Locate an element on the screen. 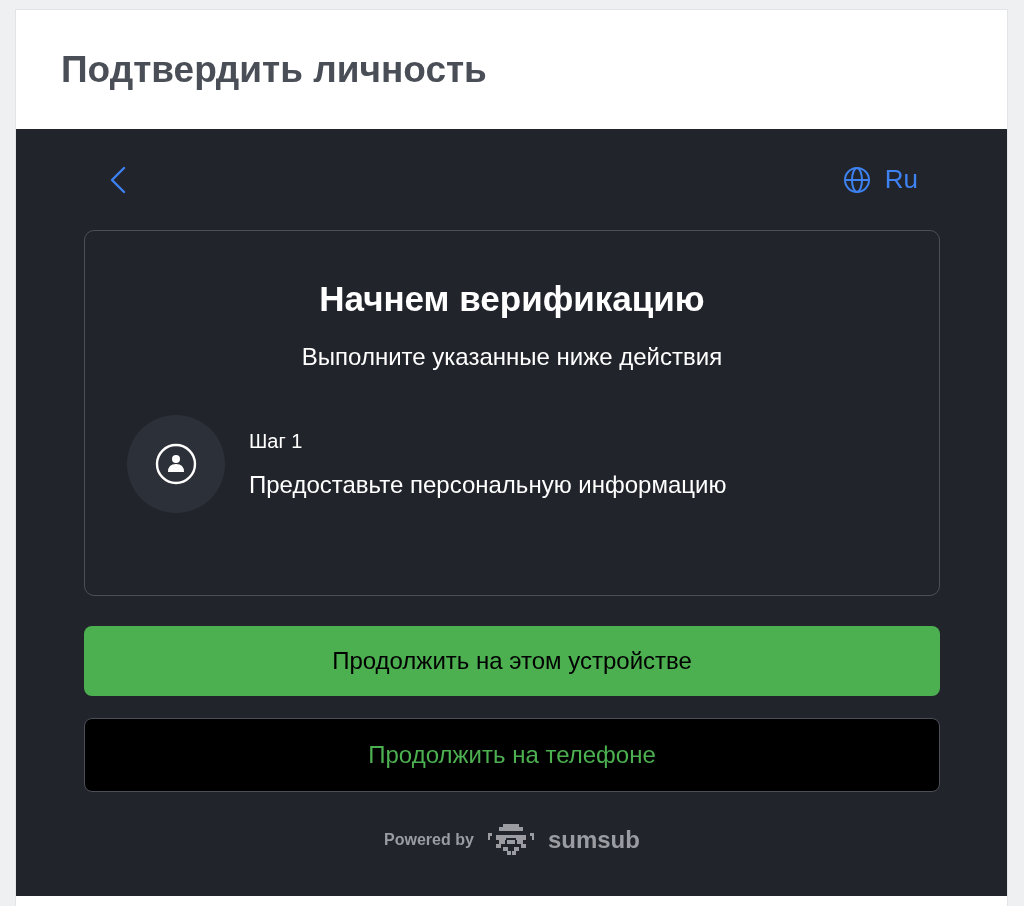 The height and width of the screenshot is (906, 1024). logo-icon is located at coordinates (510, 840).